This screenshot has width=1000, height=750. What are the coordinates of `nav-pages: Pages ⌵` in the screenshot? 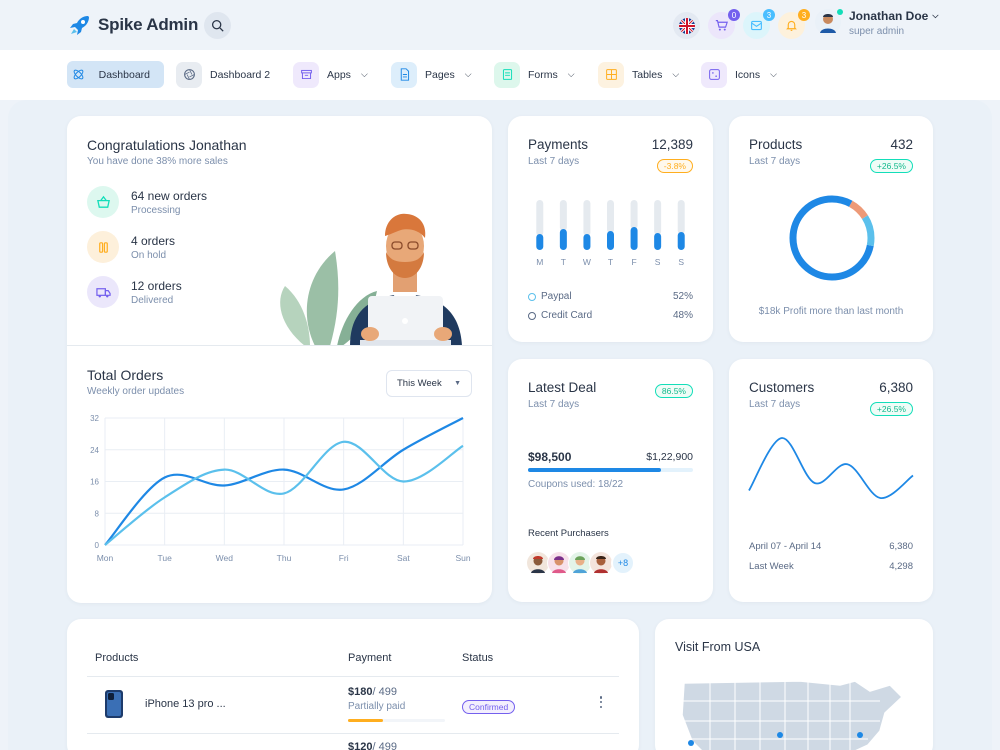 It's located at (431, 74).